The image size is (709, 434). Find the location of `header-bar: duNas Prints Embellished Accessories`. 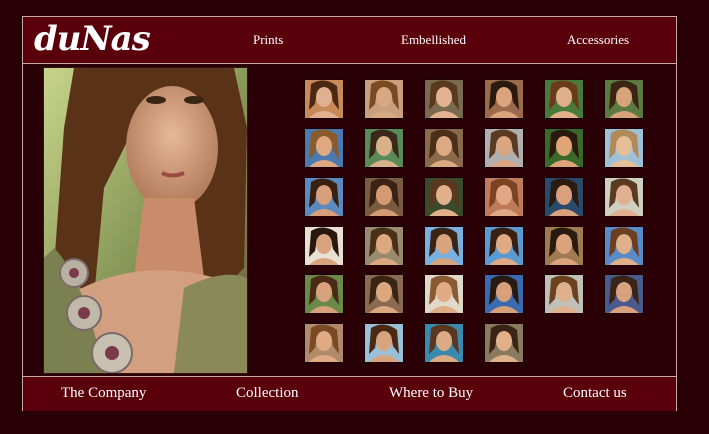

header-bar: duNas Prints Embellished Accessories is located at coordinates (349, 40).